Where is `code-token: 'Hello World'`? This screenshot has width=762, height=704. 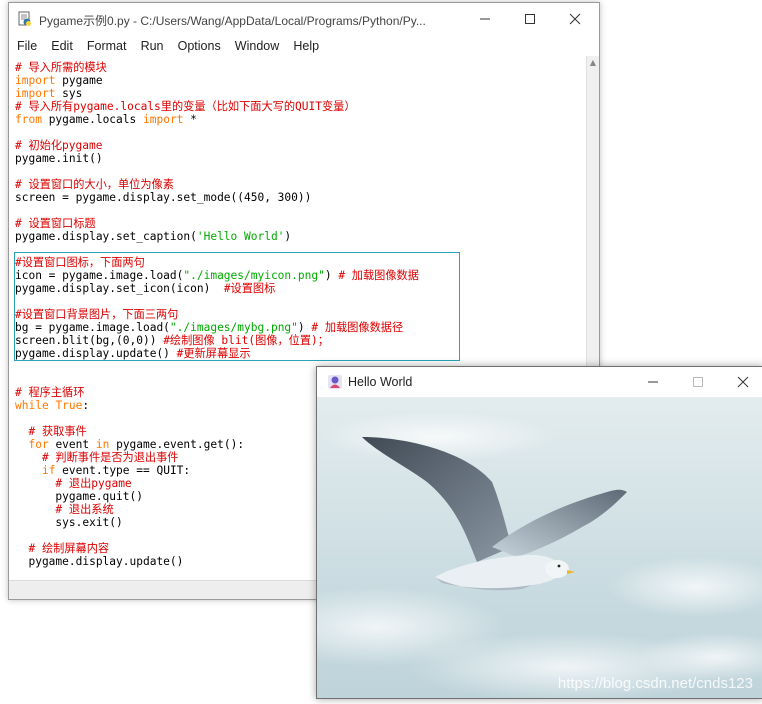 code-token: 'Hello World' is located at coordinates (240, 236).